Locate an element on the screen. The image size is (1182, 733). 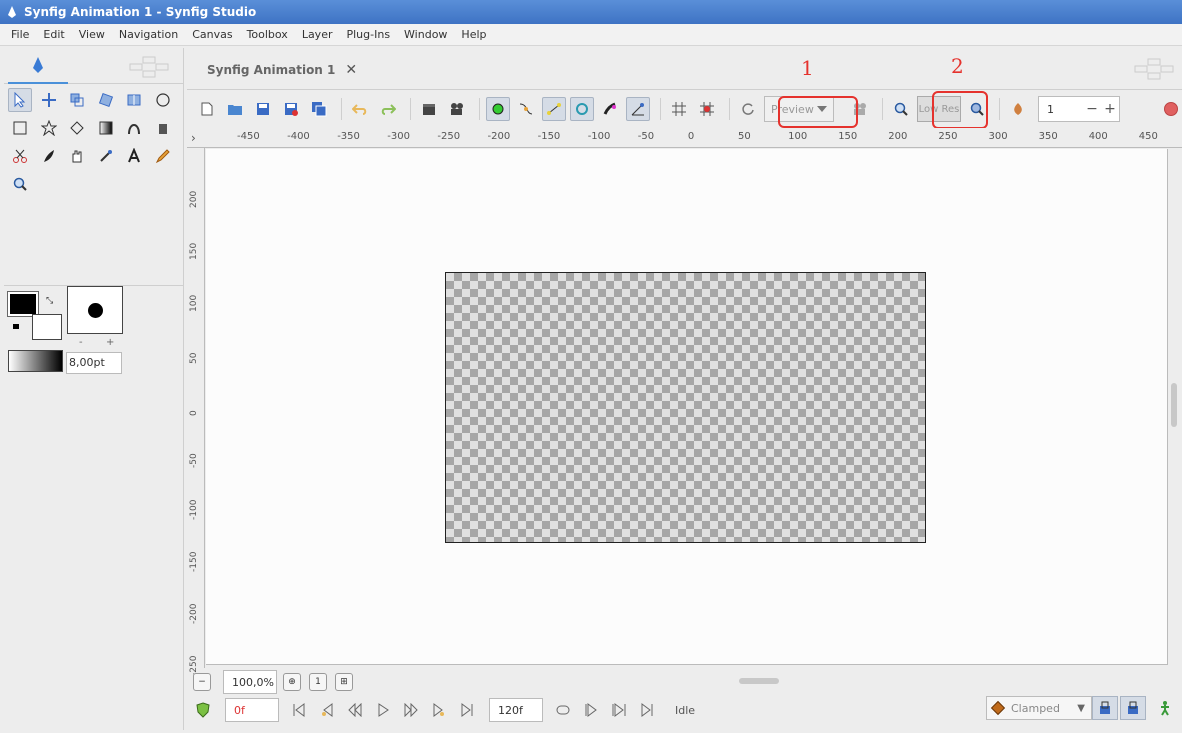
current-time-field: 0f is located at coordinates (252, 710).